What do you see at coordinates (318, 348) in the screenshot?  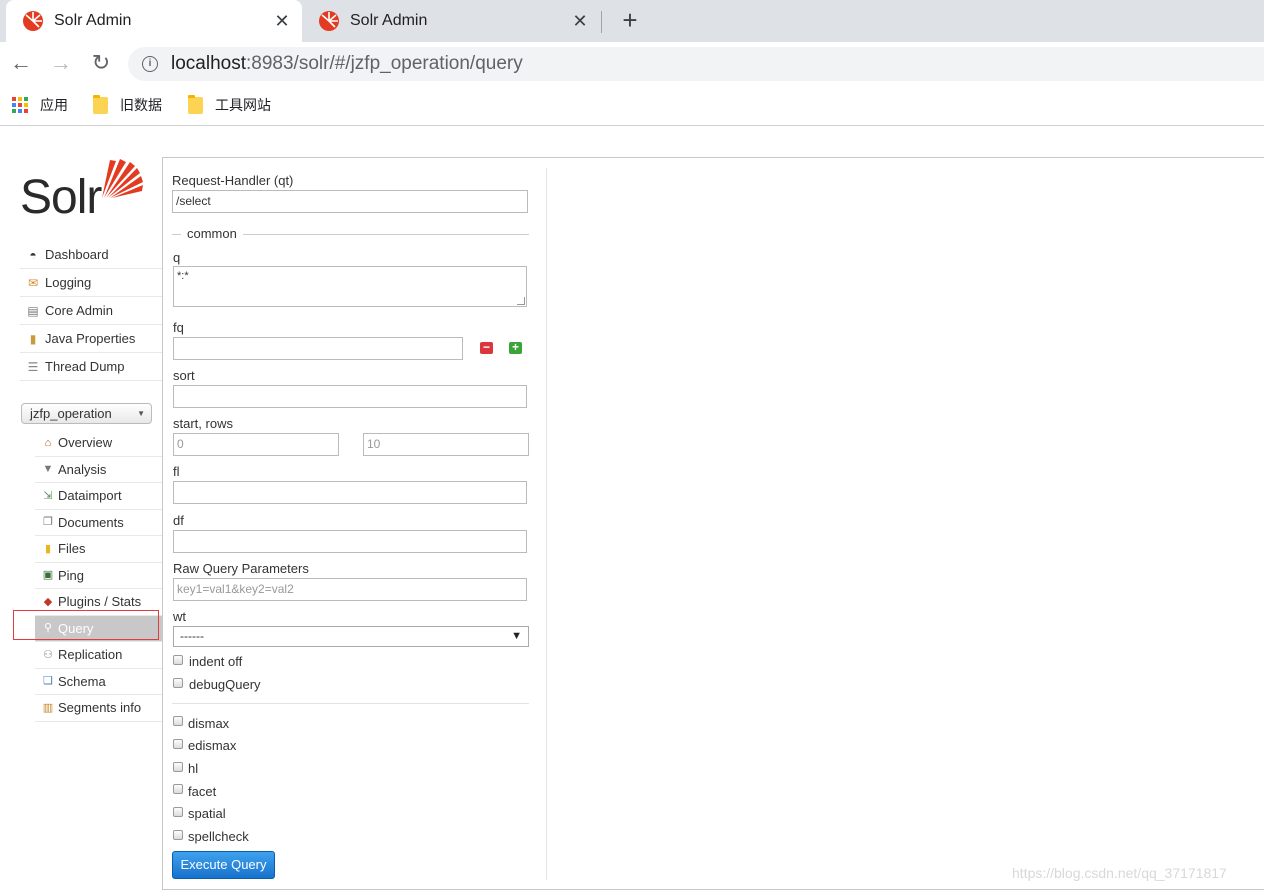 I see `fq-input` at bounding box center [318, 348].